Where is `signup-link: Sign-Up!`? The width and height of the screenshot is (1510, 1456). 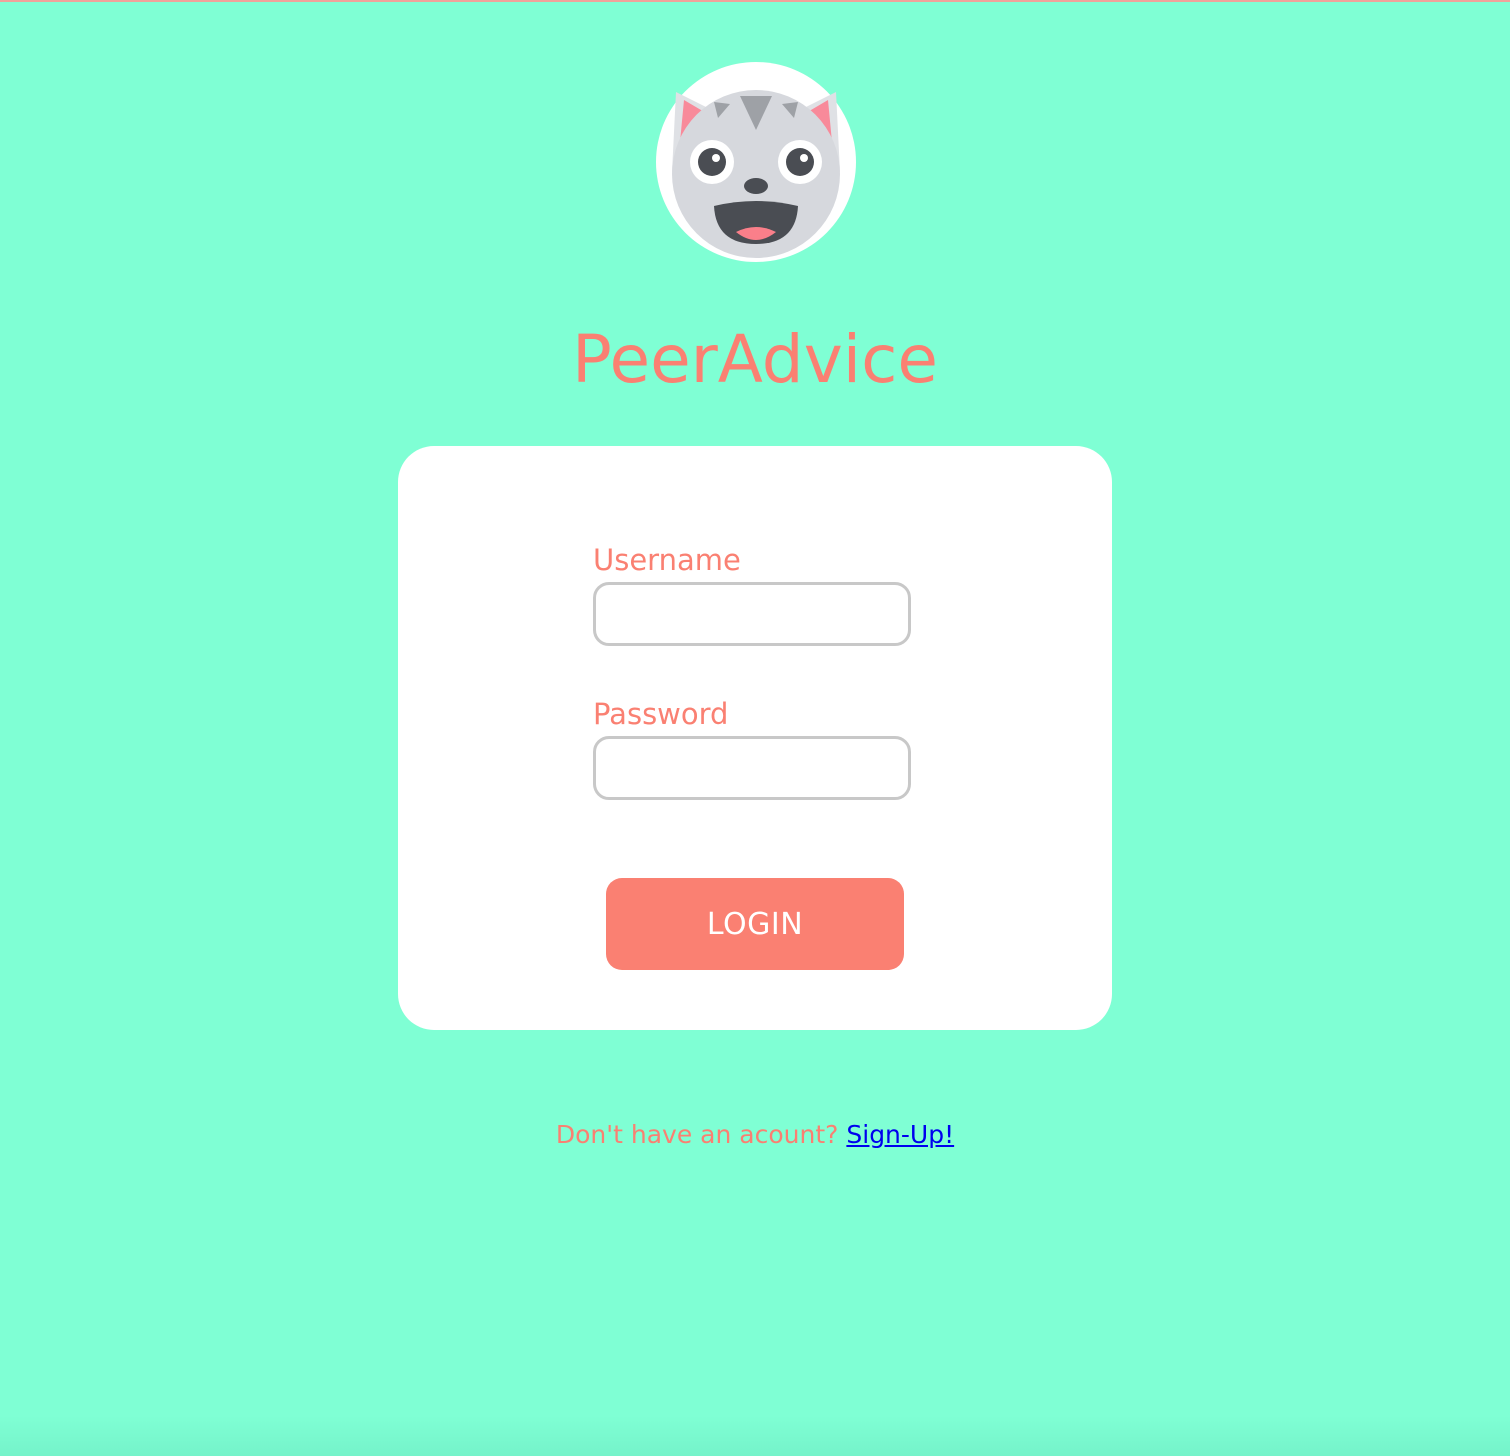
signup-link: Sign-Up! is located at coordinates (900, 1134).